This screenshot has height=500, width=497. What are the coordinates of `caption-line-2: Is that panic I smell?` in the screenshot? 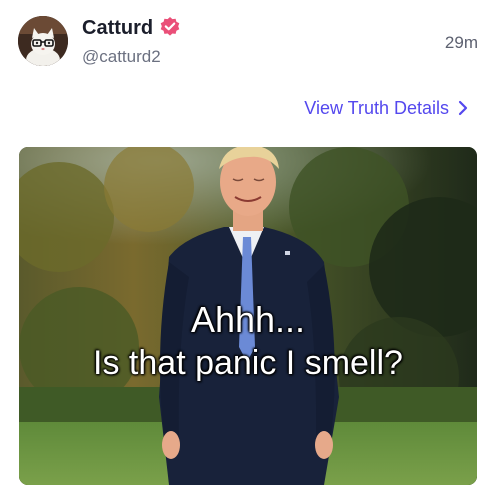 It's located at (248, 363).